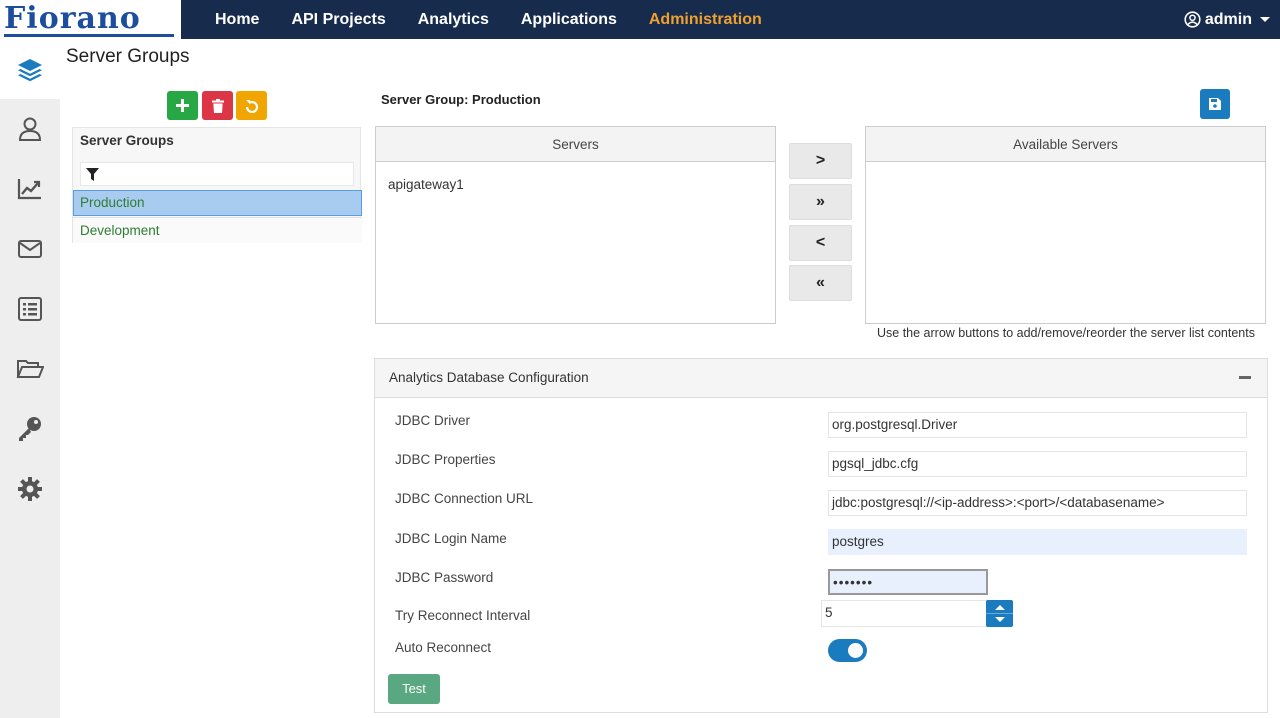 This screenshot has width=1280, height=718. What do you see at coordinates (575, 225) in the screenshot?
I see `servers-list: Servers apigateway1` at bounding box center [575, 225].